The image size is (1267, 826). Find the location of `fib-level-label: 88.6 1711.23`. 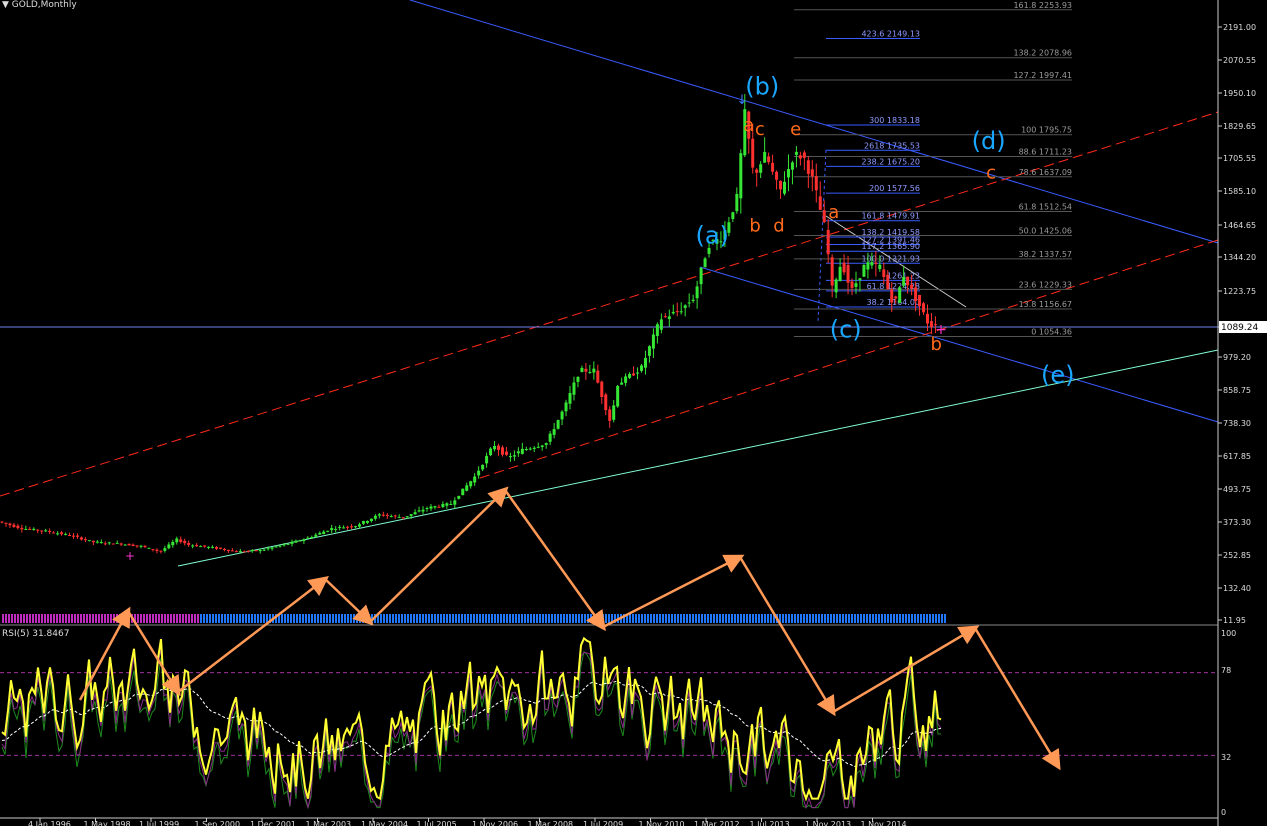

fib-level-label: 88.6 1711.23 is located at coordinates (1045, 152).